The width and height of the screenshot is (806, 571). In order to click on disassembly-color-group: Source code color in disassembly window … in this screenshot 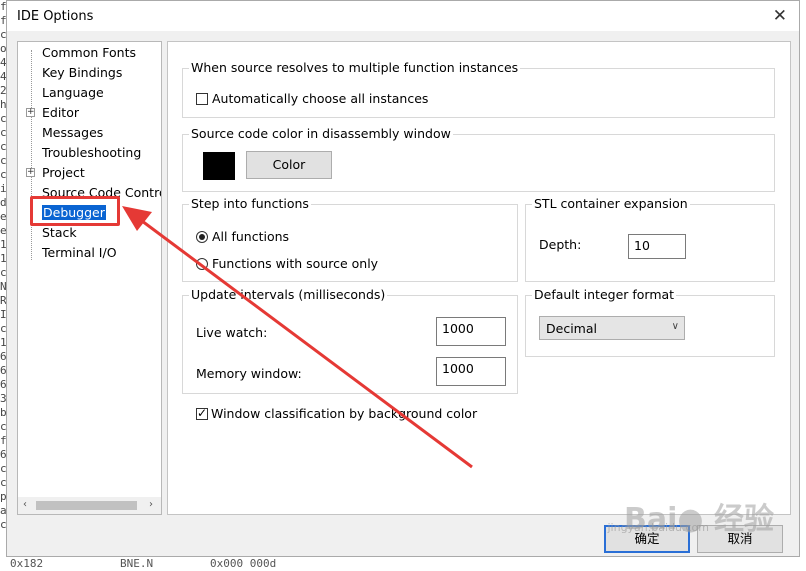, I will do `click(478, 159)`.